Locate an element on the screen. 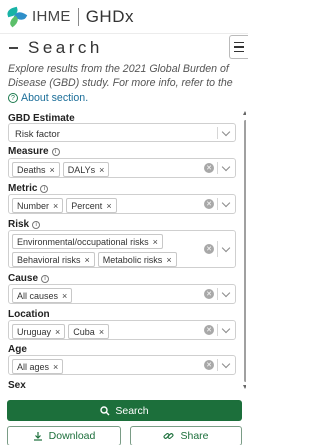 The width and height of the screenshot is (320, 445). share-button: Share is located at coordinates (186, 435).